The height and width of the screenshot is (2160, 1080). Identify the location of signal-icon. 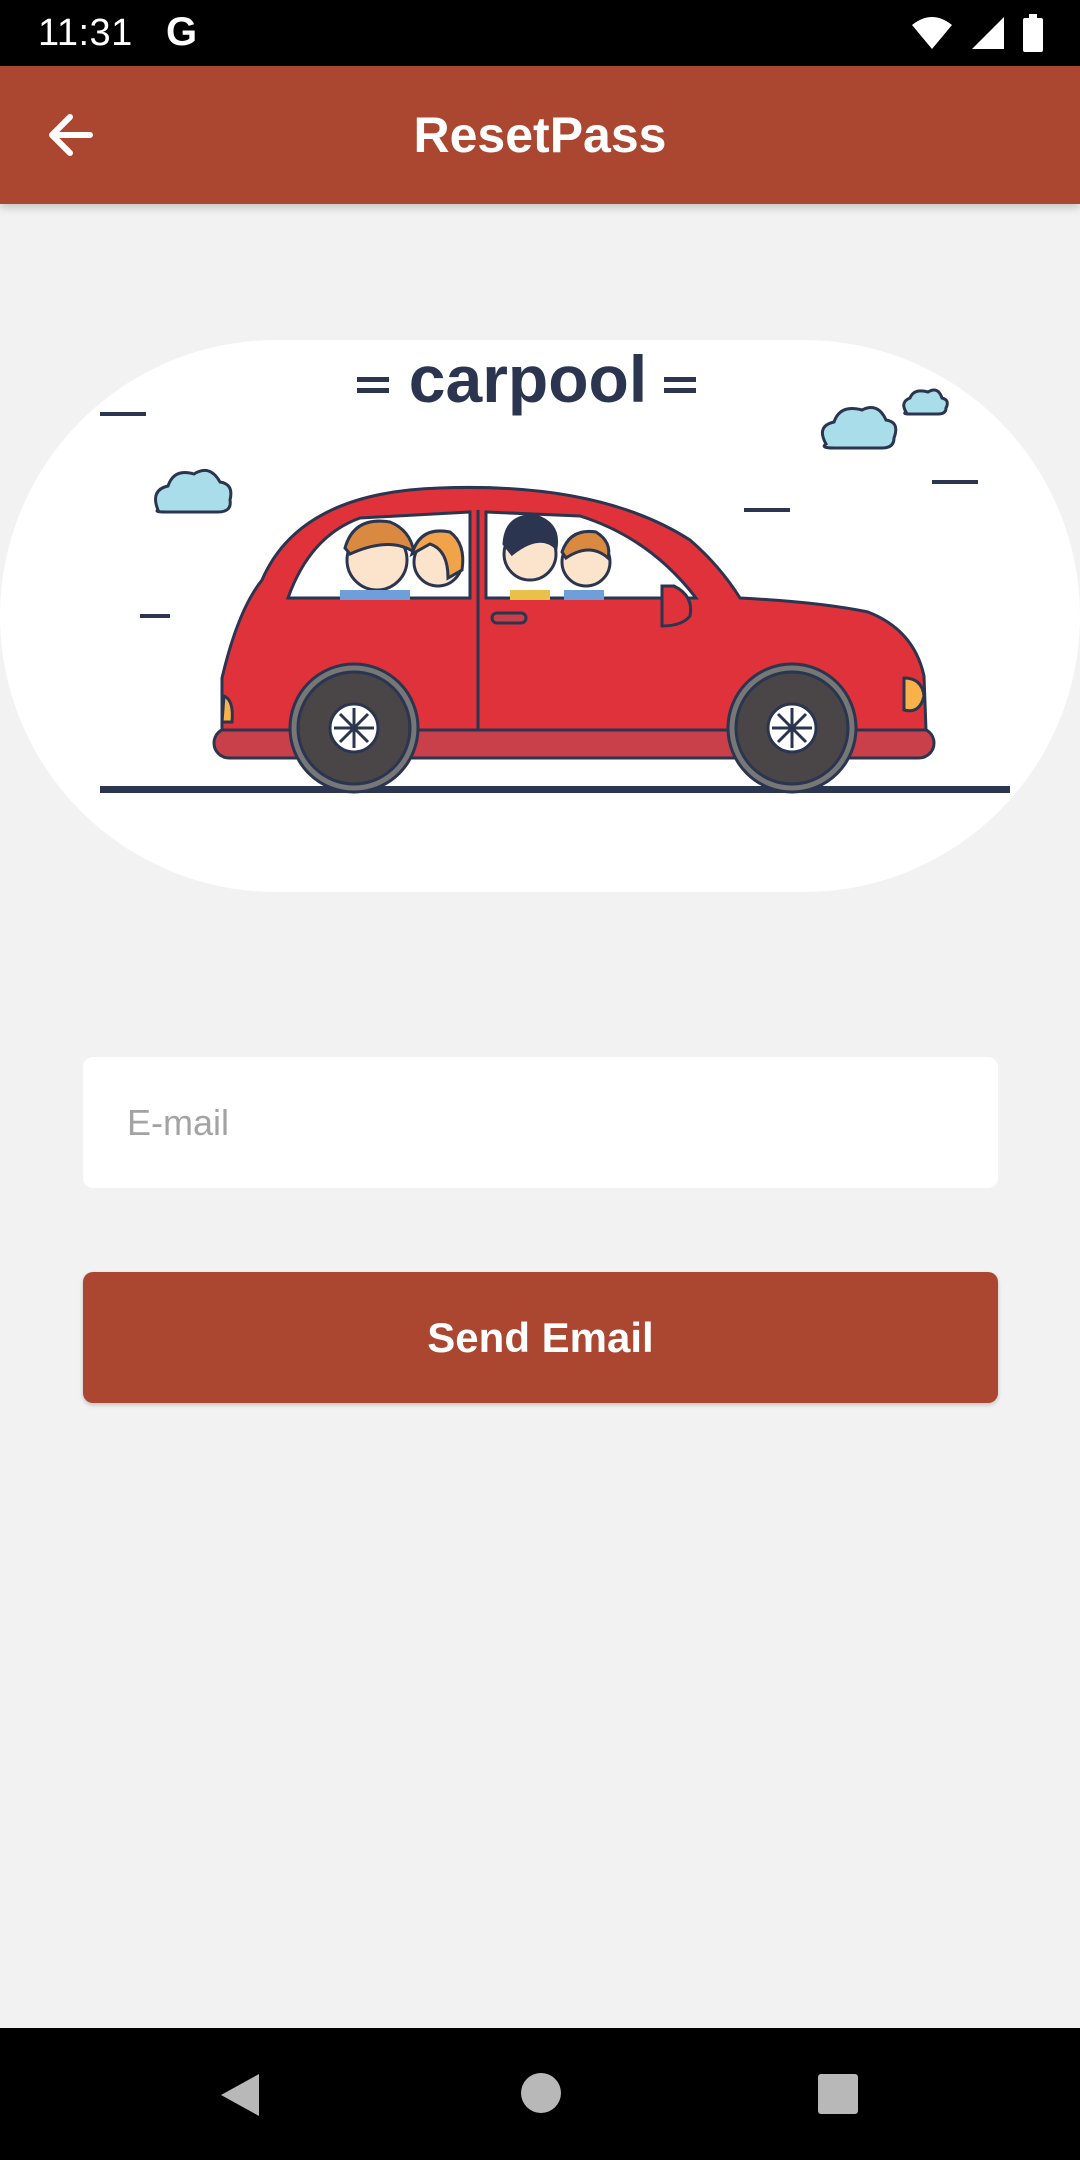
(988, 33).